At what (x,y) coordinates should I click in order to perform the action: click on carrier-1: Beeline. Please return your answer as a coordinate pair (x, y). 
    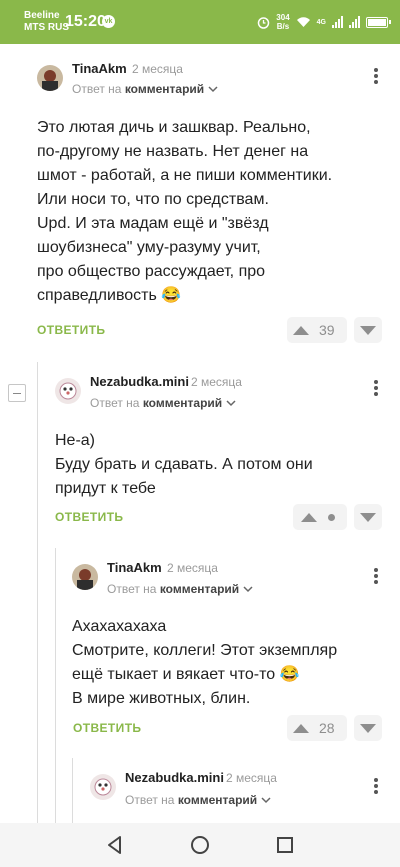
    Looking at the image, I should click on (42, 15).